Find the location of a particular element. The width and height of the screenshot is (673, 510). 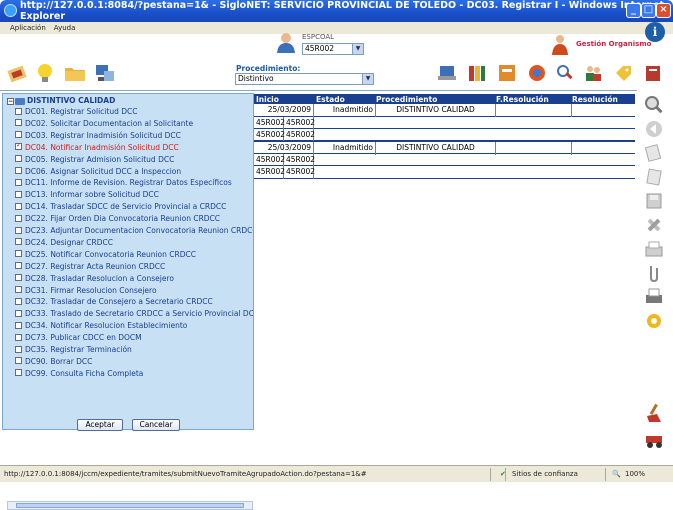

computer-icon is located at coordinates (105, 73).